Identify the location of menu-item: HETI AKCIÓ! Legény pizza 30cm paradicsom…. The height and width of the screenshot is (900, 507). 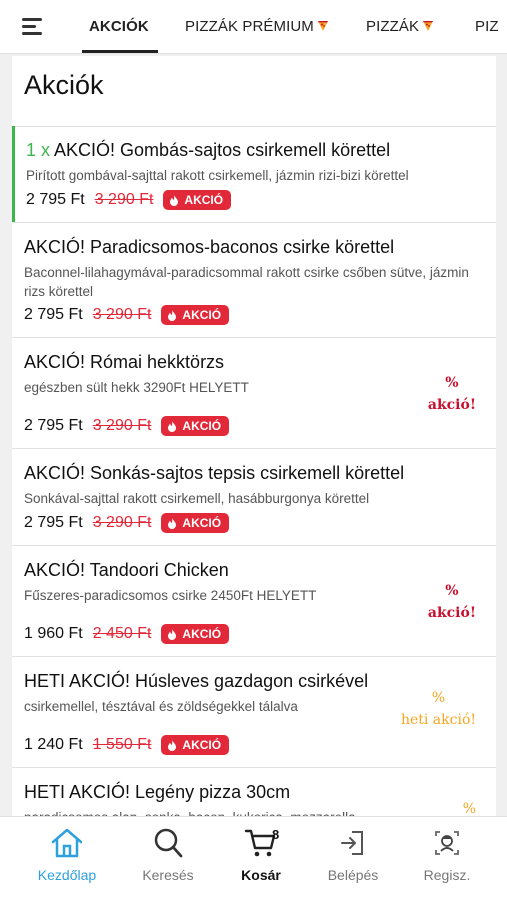
(254, 792).